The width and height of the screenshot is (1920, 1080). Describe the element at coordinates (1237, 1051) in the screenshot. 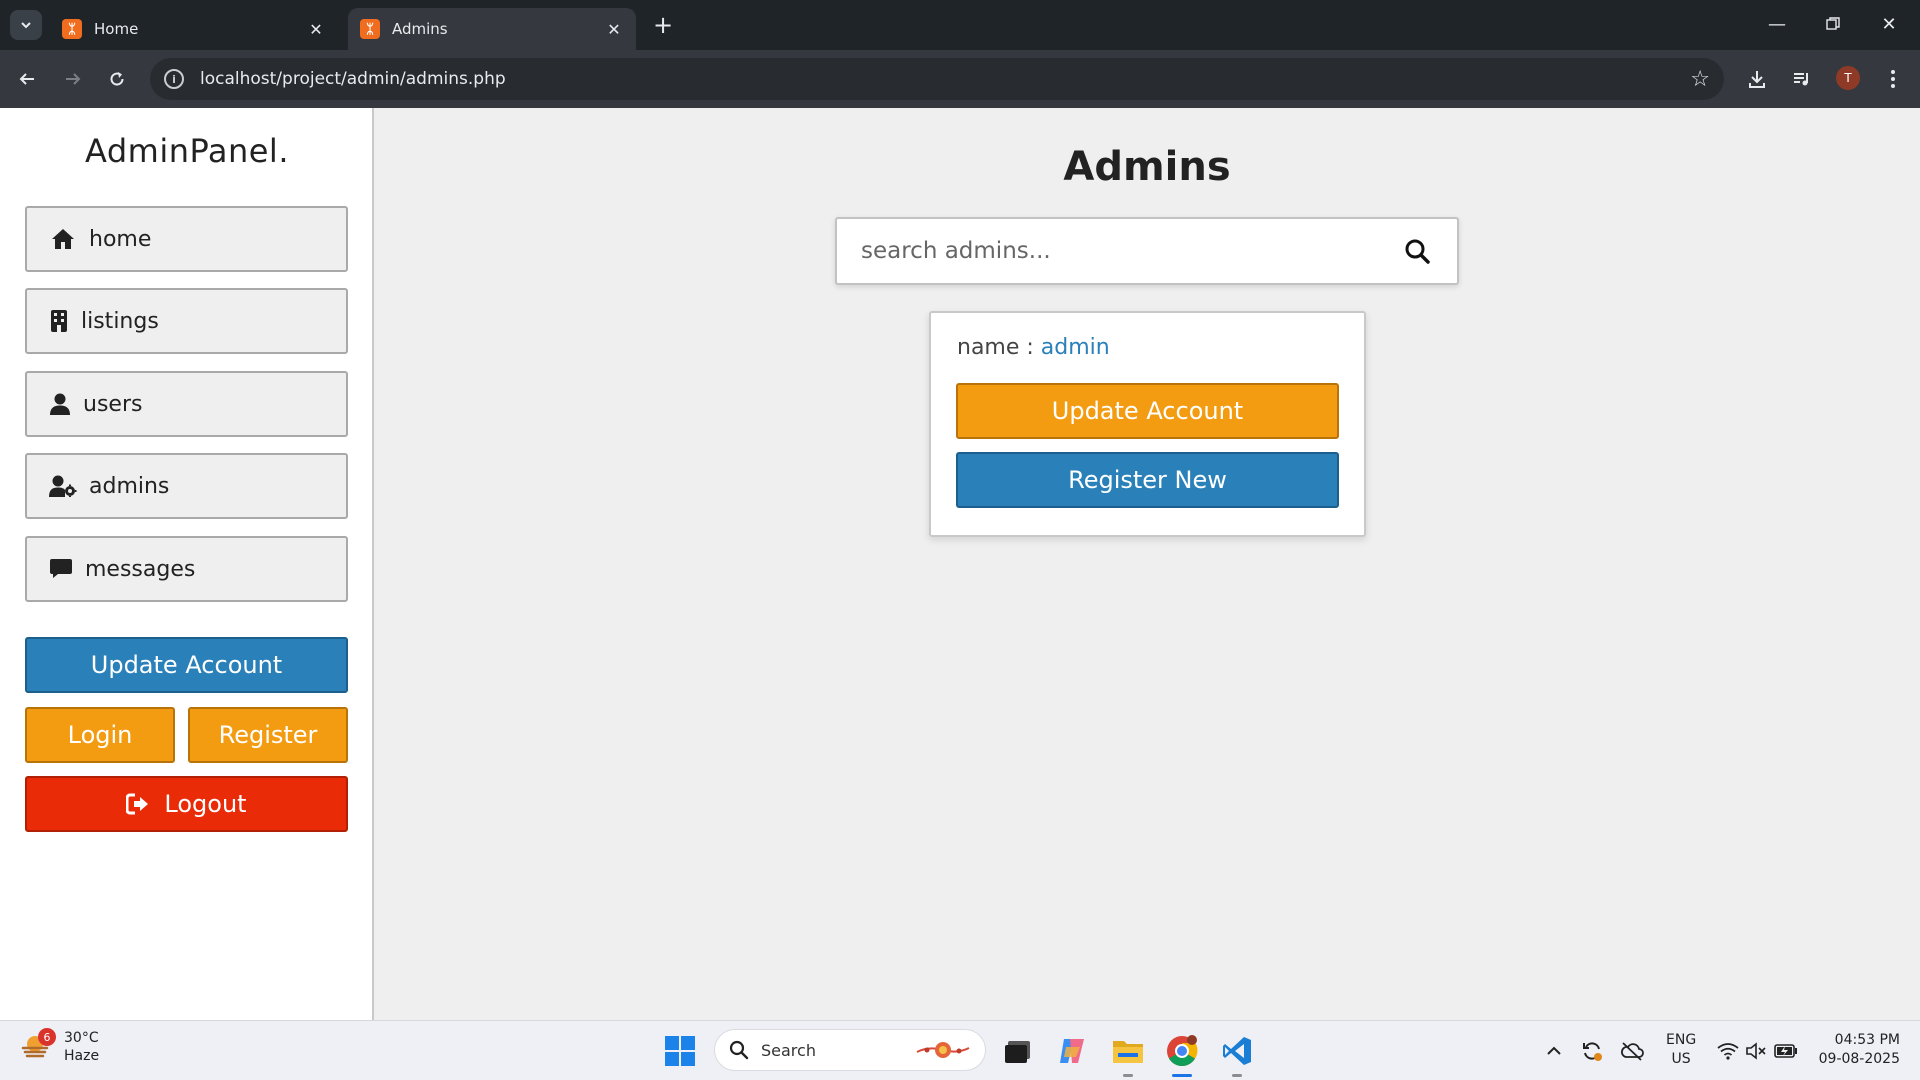

I see `vscode-icon` at that location.